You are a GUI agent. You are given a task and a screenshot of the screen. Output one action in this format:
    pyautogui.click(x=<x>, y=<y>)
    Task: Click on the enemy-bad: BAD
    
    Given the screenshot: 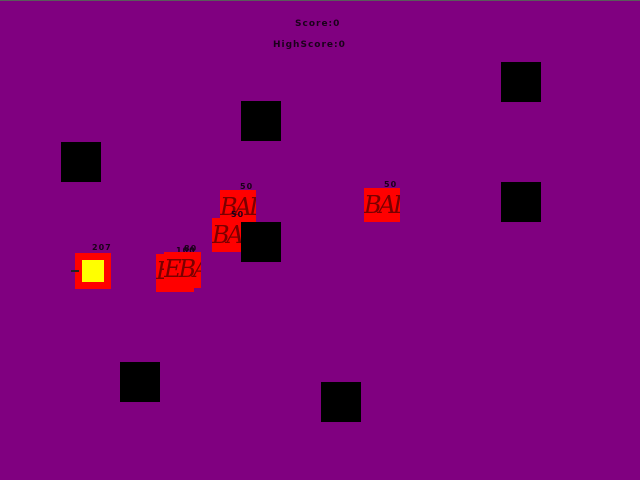 What is the action you would take?
    pyautogui.click(x=382, y=205)
    